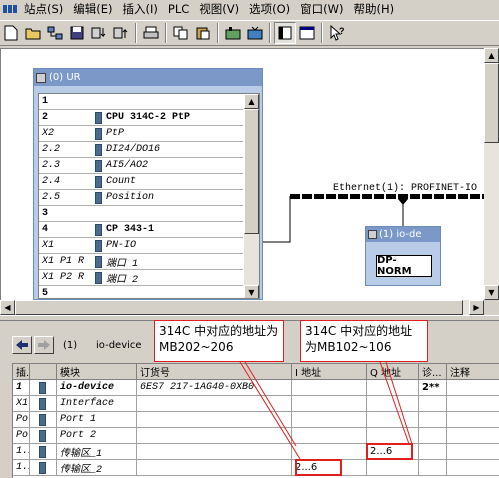 Image resolution: width=499 pixels, height=478 pixels. Describe the element at coordinates (21, 404) in the screenshot. I see `col-slot-cell: X1` at that location.